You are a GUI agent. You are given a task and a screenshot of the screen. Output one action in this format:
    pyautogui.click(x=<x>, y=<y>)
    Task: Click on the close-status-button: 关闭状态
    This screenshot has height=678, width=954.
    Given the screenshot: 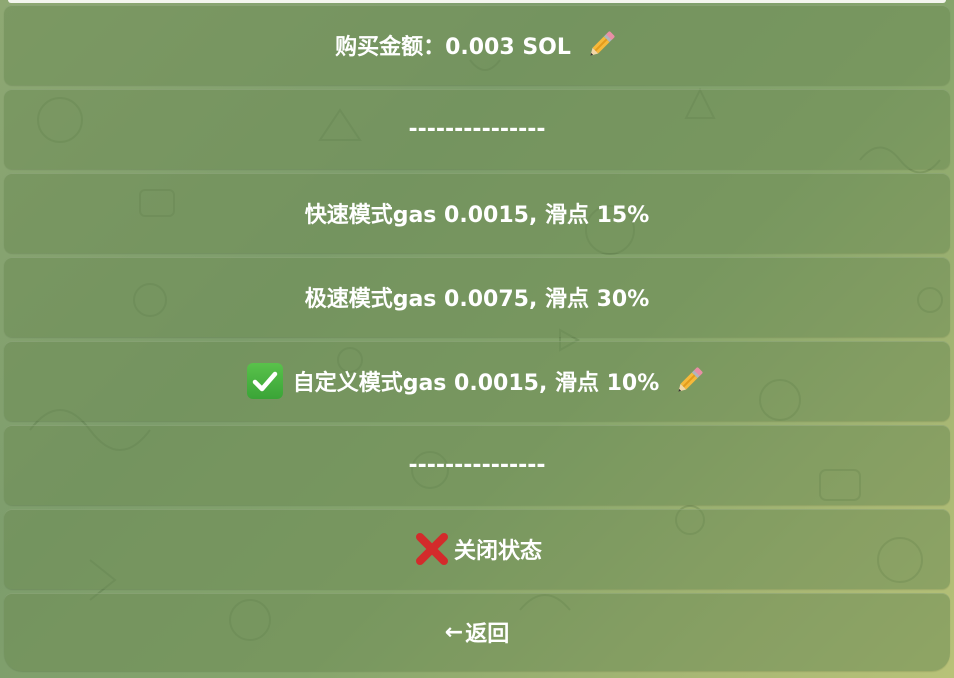 What is the action you would take?
    pyautogui.click(x=477, y=549)
    